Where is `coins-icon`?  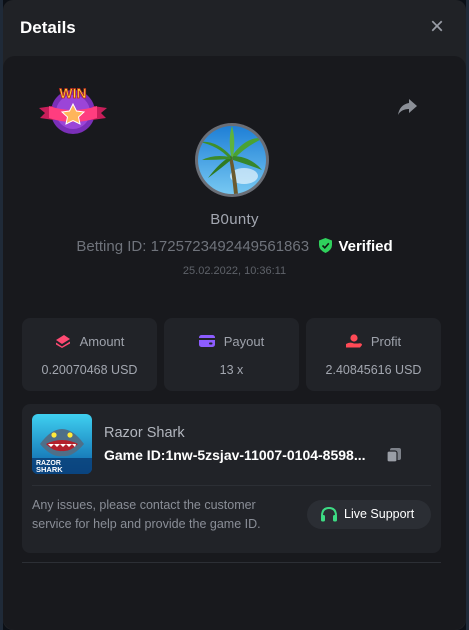 coins-icon is located at coordinates (62, 341).